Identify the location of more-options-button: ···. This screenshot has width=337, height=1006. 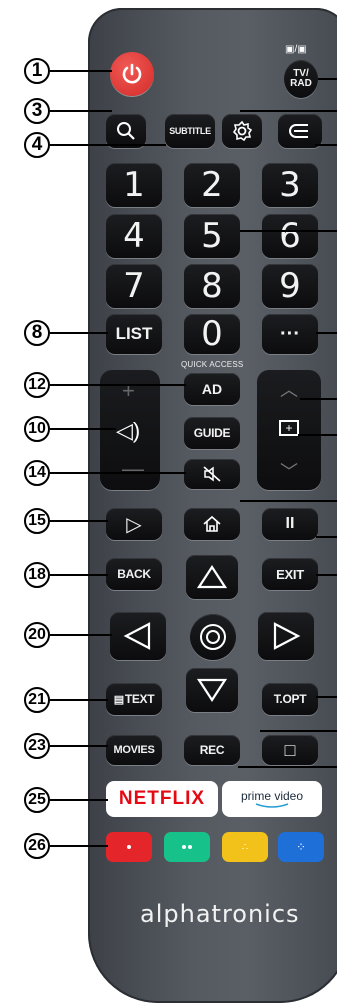
(290, 334).